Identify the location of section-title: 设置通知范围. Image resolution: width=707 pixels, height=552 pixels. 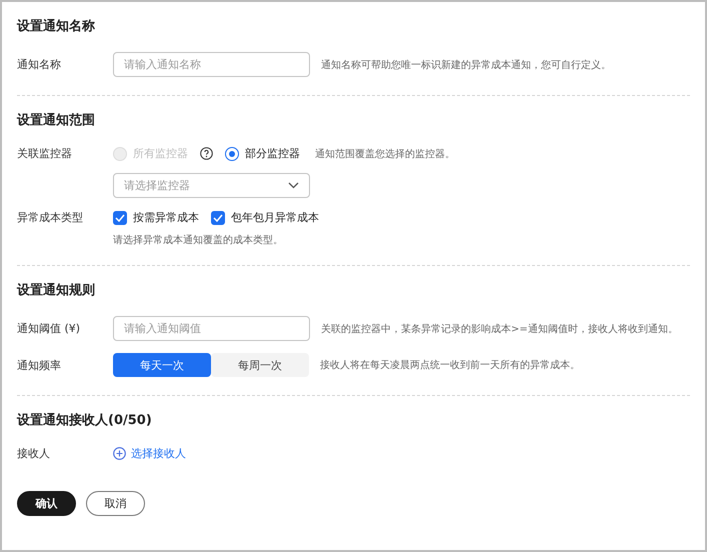
(56, 121).